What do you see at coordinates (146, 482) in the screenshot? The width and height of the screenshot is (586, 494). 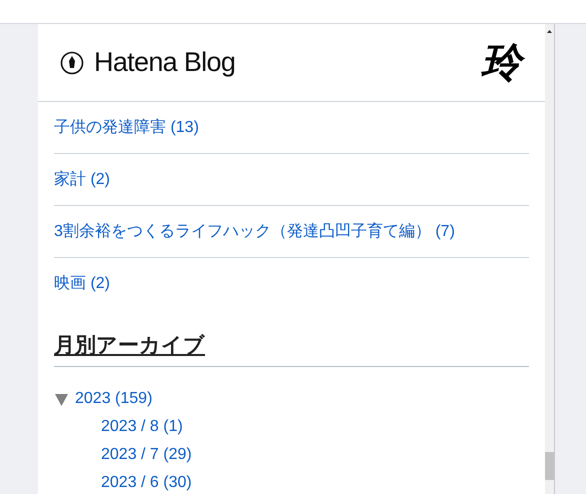 I see `archive-month-link: 2023 / 6 (30)` at bounding box center [146, 482].